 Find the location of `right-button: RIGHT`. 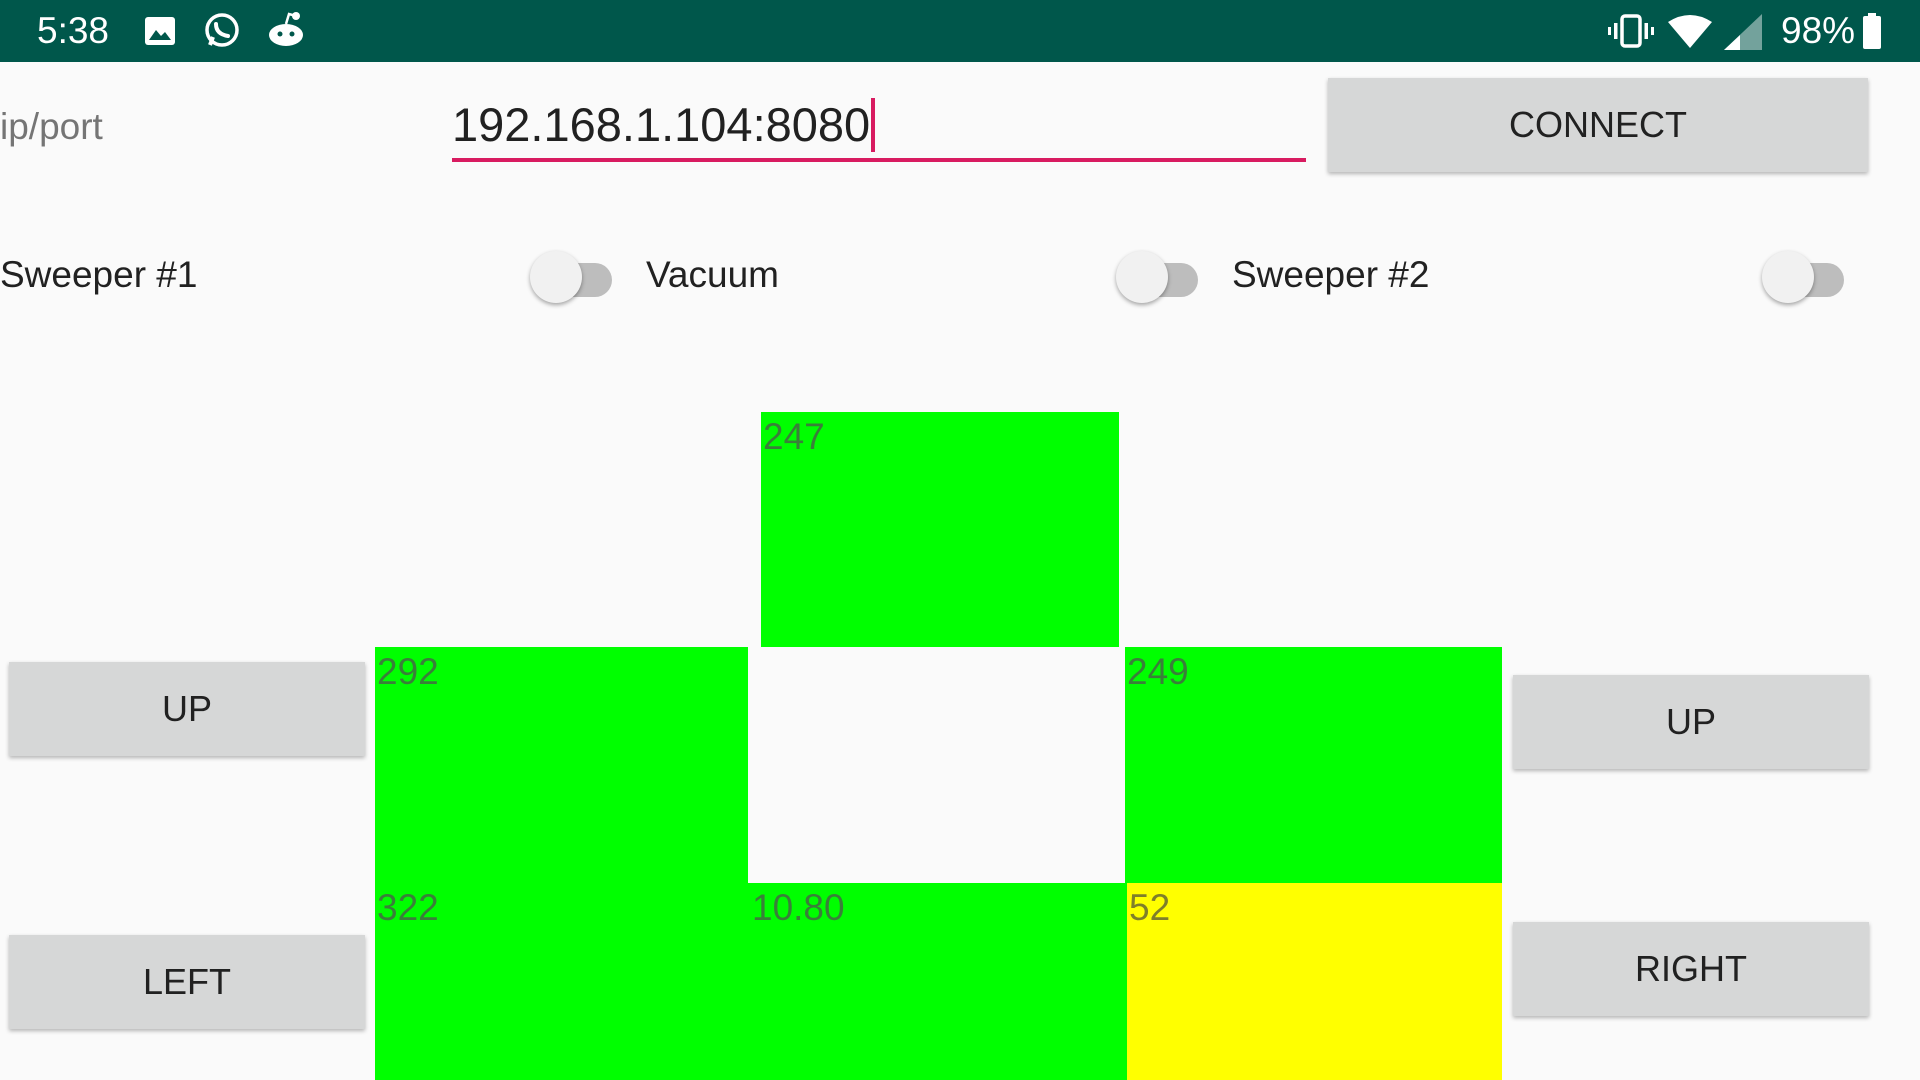

right-button: RIGHT is located at coordinates (1691, 969).